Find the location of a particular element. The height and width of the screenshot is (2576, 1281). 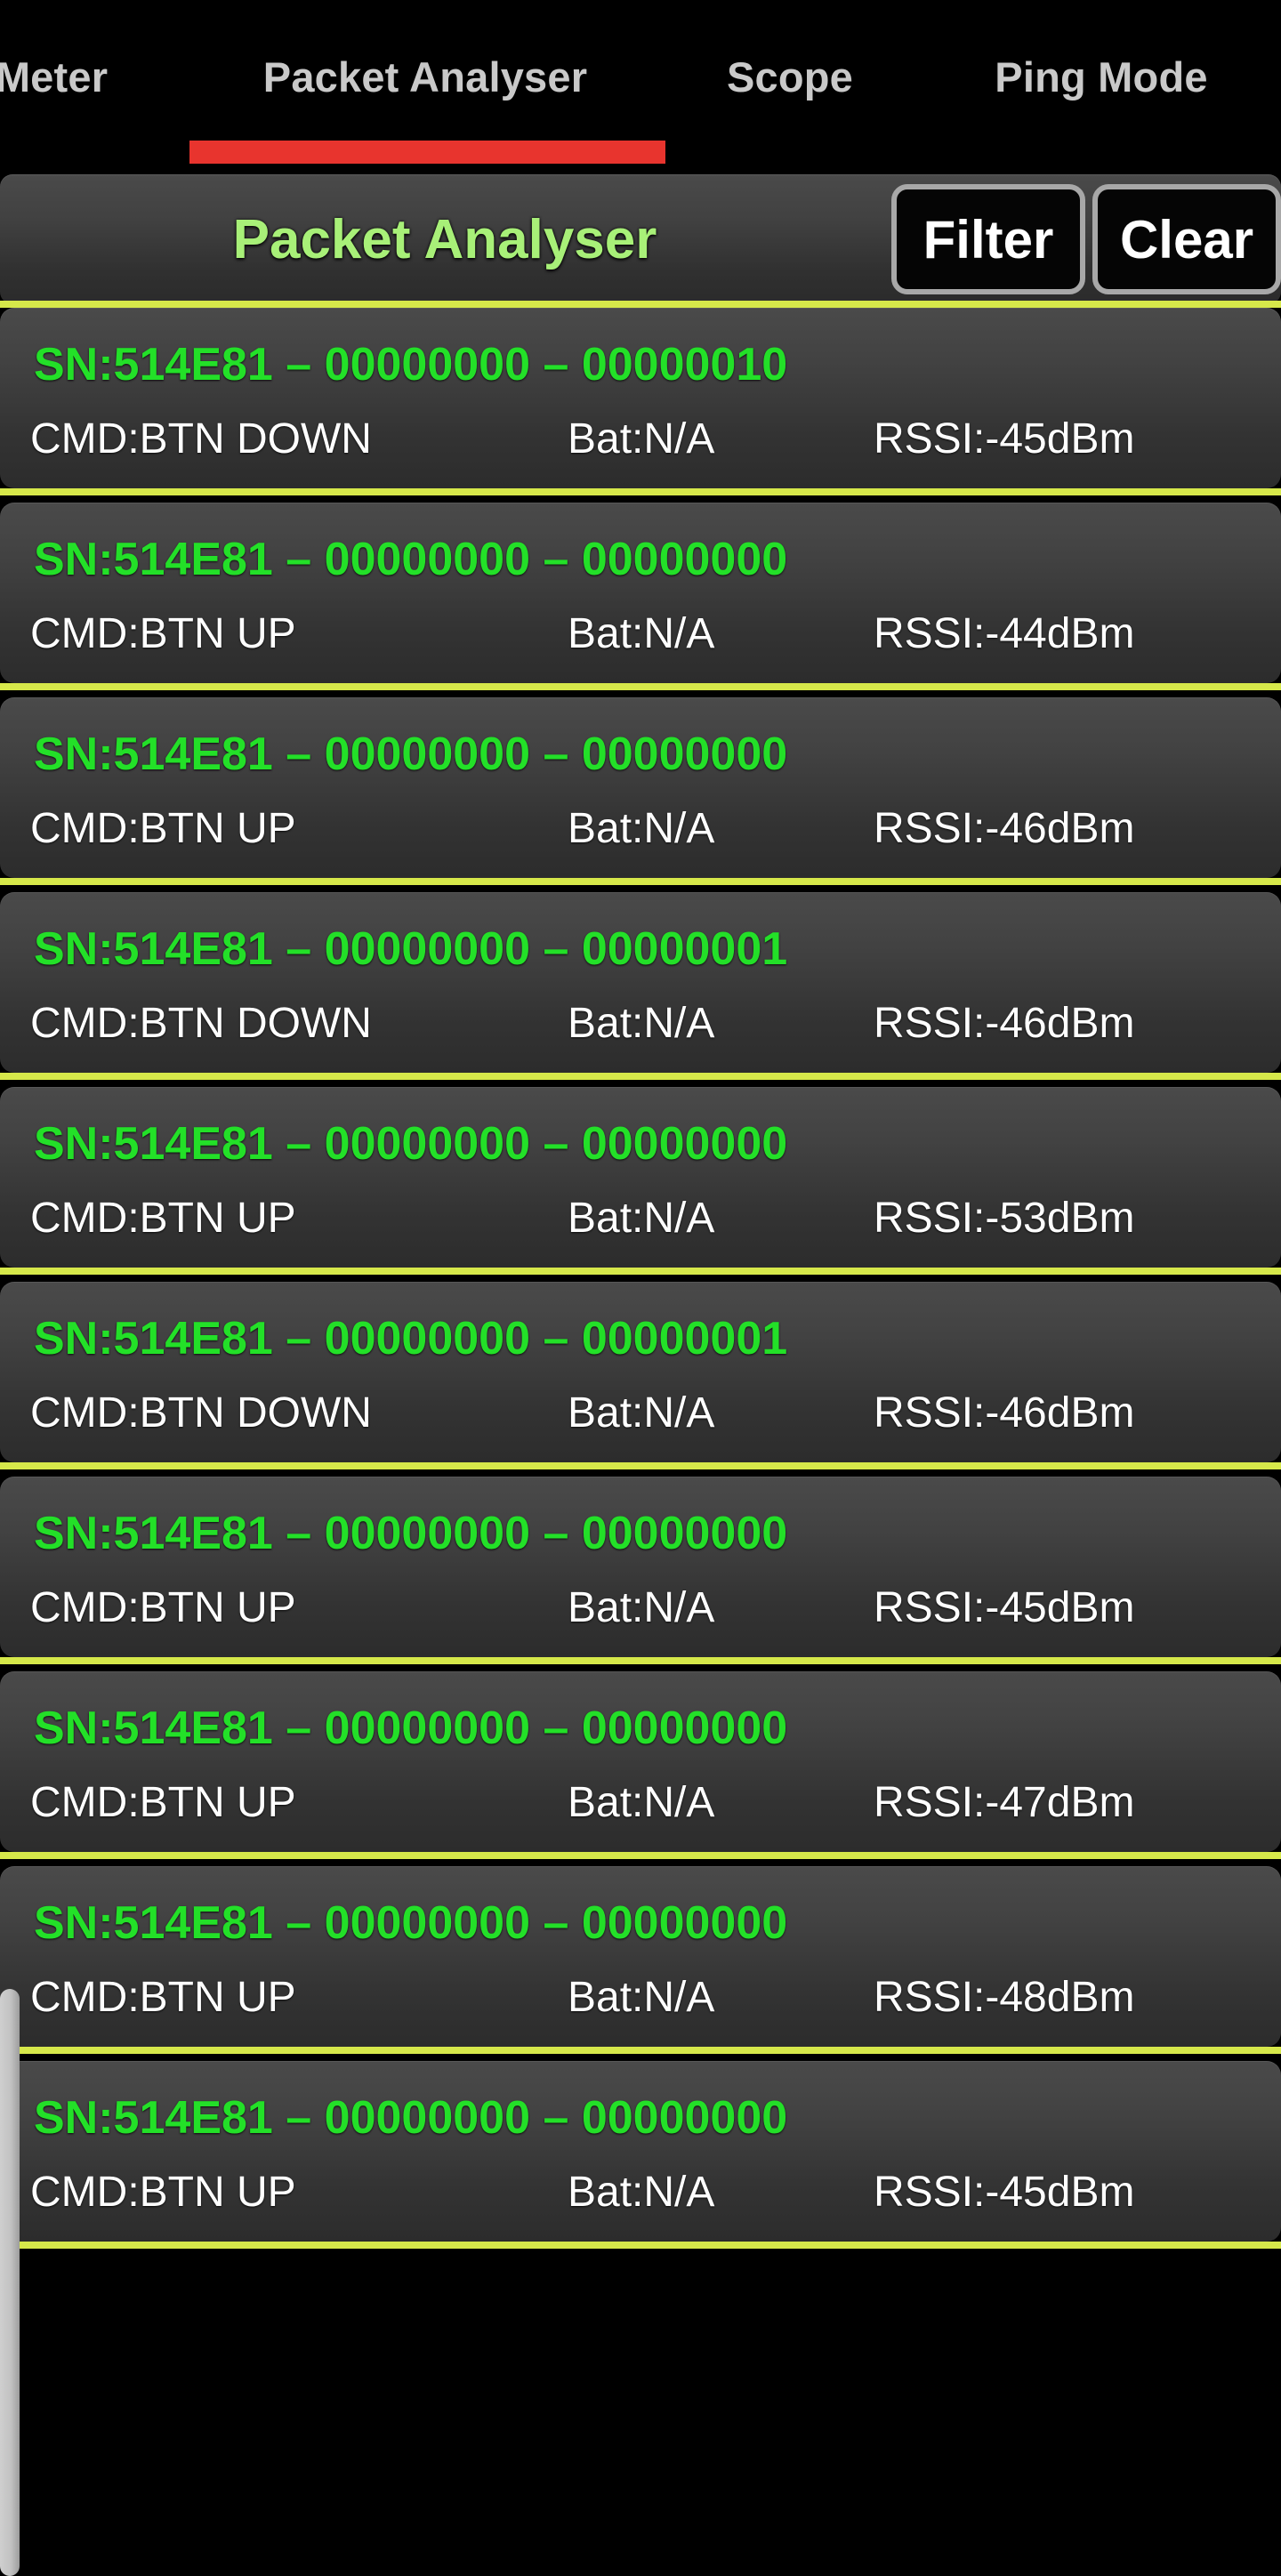

tab-meter-label: Meter is located at coordinates (54, 76).